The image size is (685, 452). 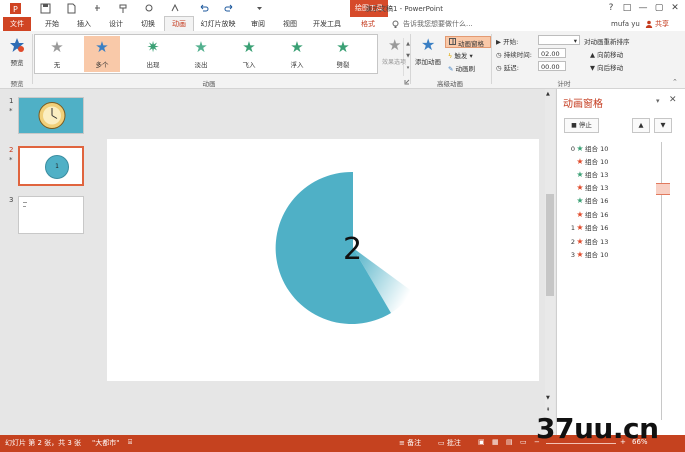 I want to click on close-button: ✕, so click(x=675, y=8).